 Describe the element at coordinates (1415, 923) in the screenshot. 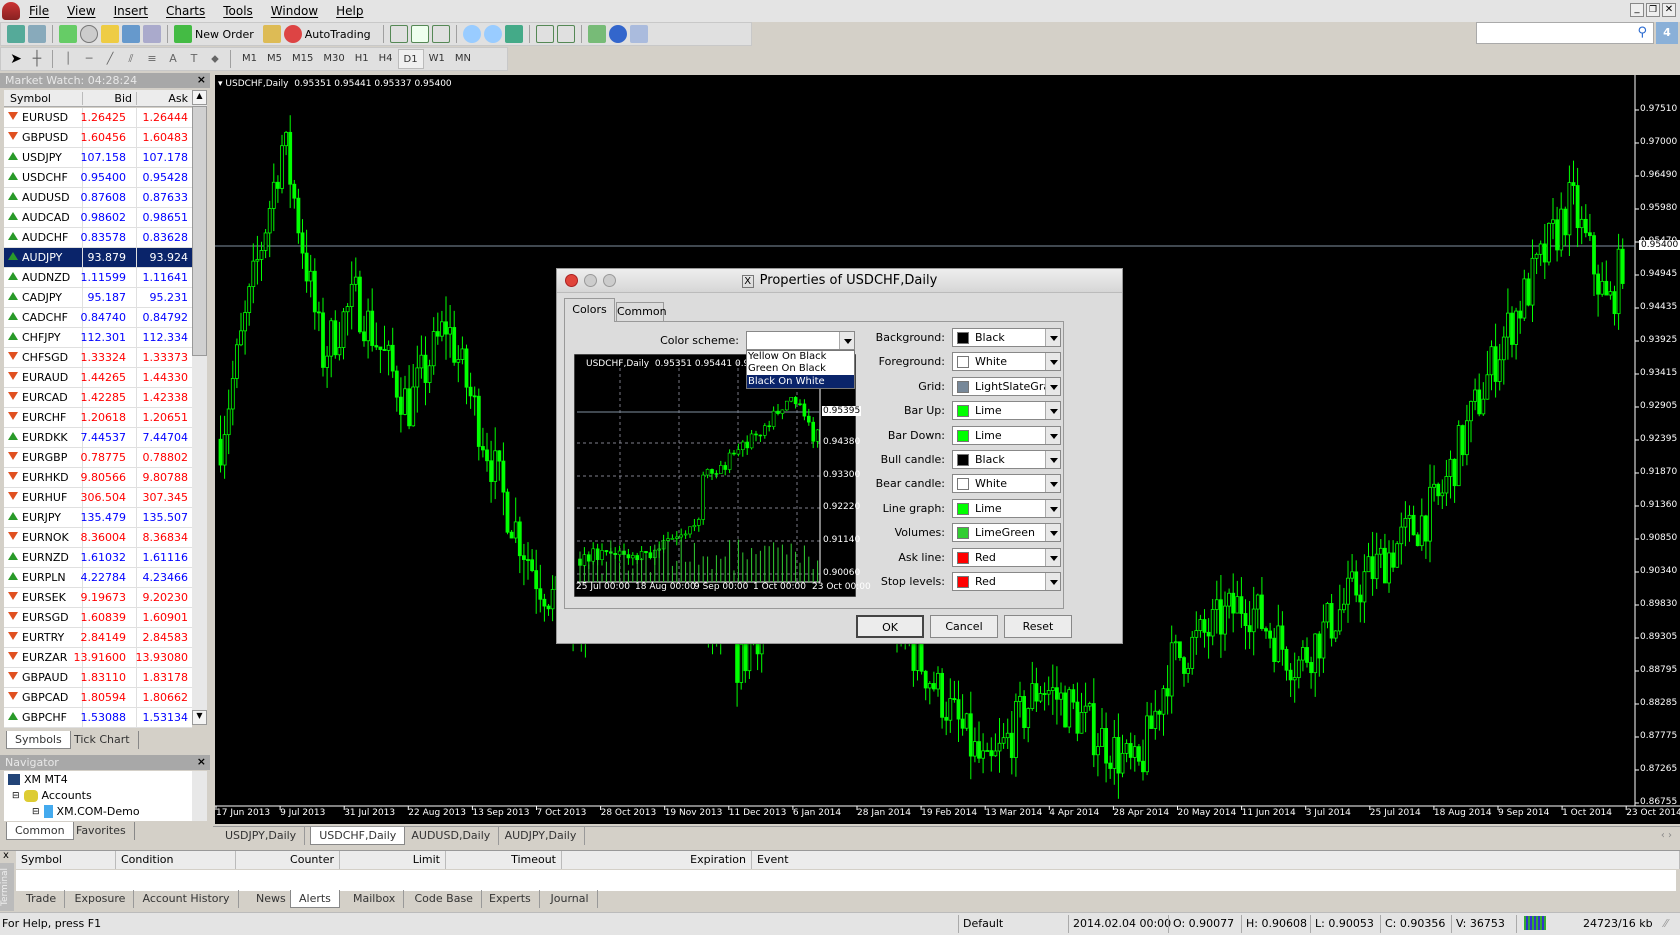

I see `status-close: C: 0.90356` at that location.